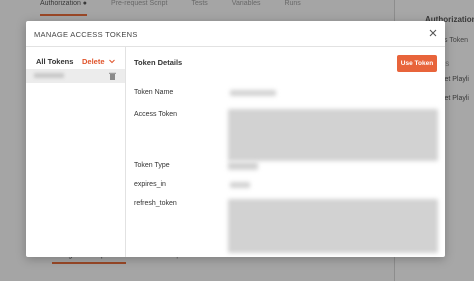 The image size is (474, 281). What do you see at coordinates (155, 203) in the screenshot?
I see `refresh-token-label: refresh_token` at bounding box center [155, 203].